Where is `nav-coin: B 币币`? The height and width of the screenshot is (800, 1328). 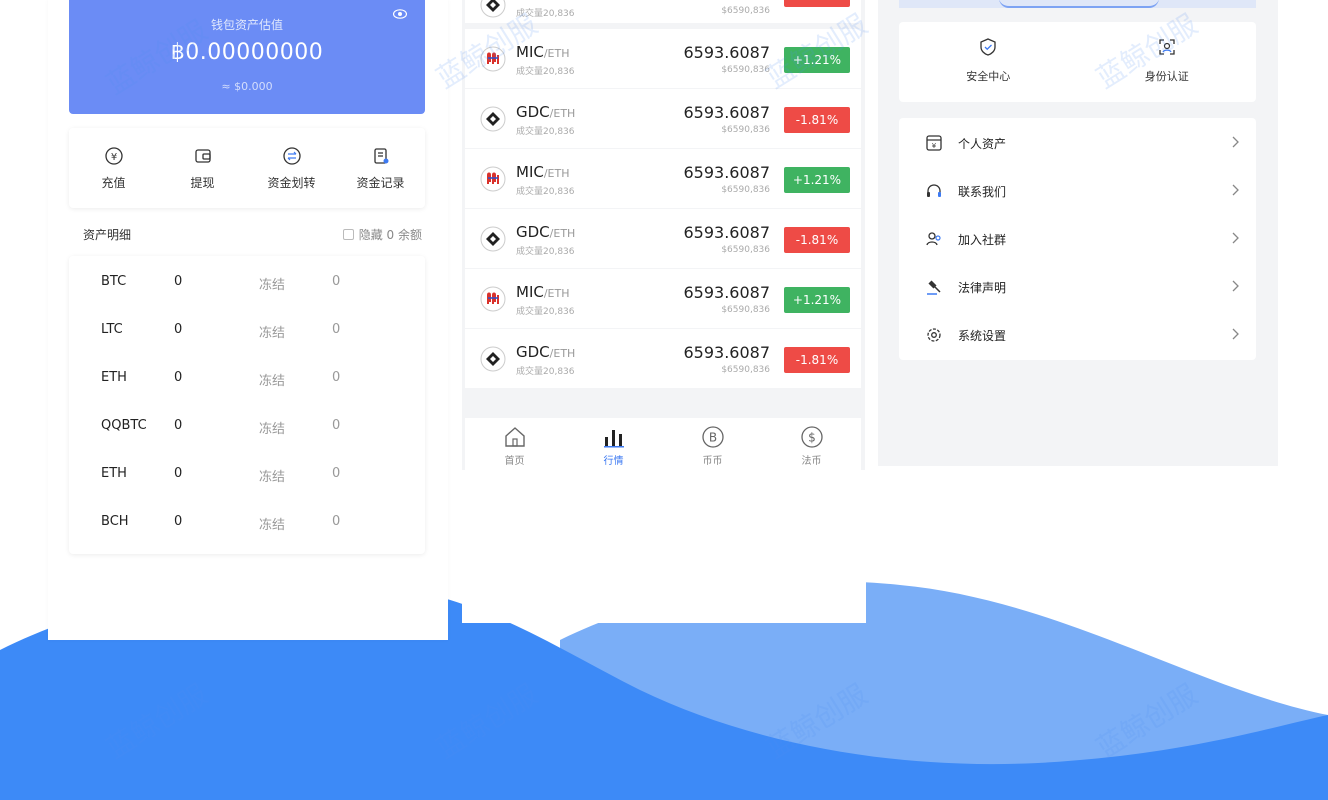
nav-coin: B 币币 is located at coordinates (712, 444).